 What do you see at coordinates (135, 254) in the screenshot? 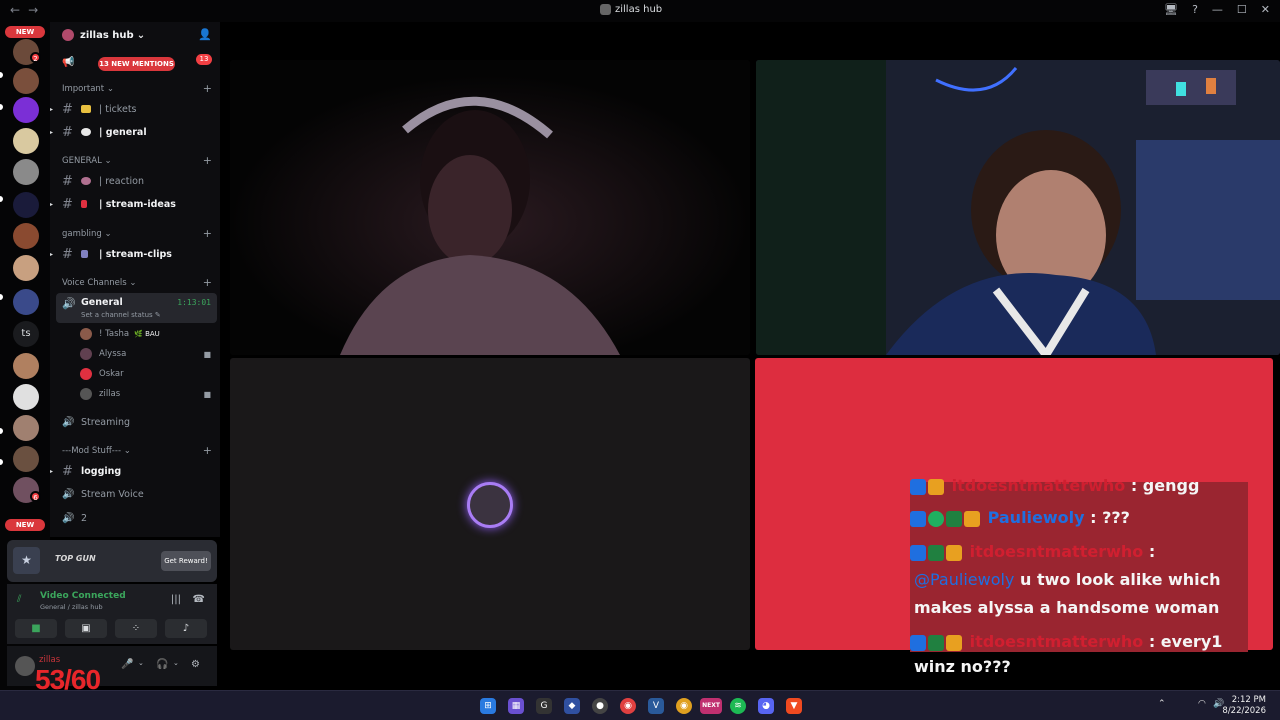
I see `channel-stream-clips: ▸ # | stream-clips` at bounding box center [135, 254].